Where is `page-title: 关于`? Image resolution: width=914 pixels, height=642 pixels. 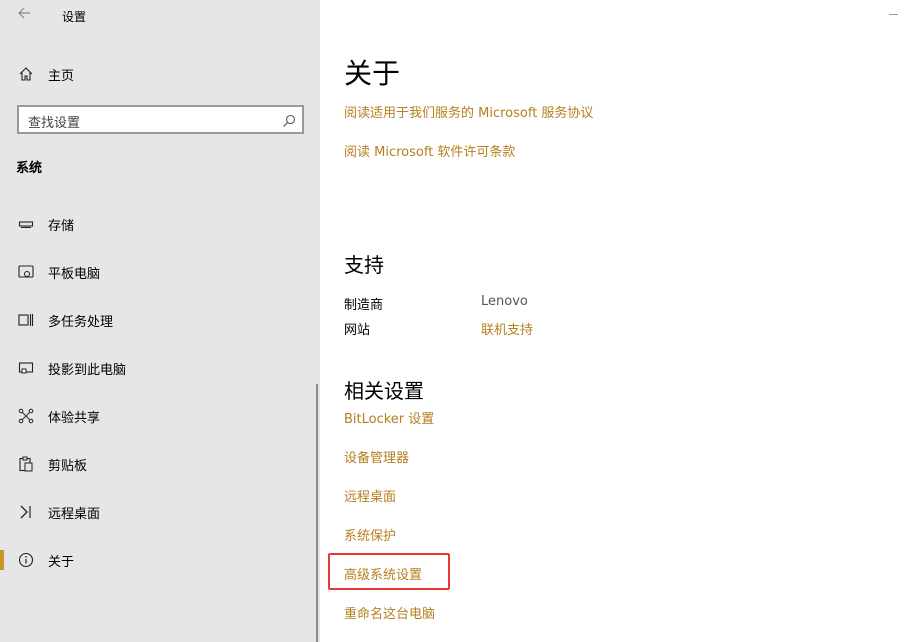 page-title: 关于 is located at coordinates (372, 73).